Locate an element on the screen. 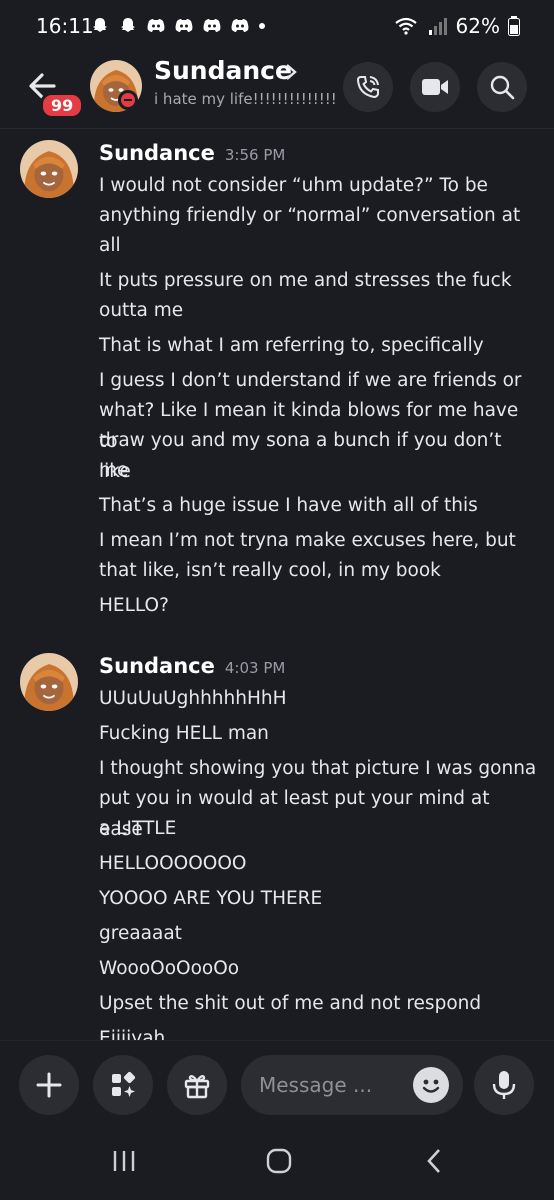 The image size is (554, 1200). message-line: HELLO? is located at coordinates (319, 606).